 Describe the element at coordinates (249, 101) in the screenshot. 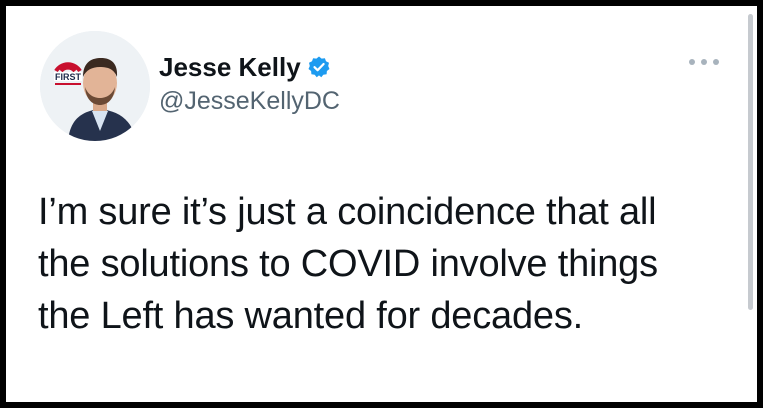

I see `author-handle: @JesseKellyDC` at that location.